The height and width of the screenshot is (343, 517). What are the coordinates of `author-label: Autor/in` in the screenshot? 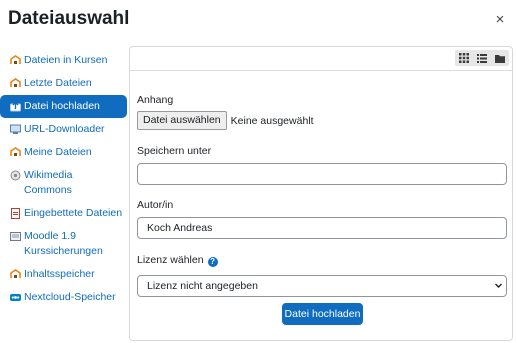 It's located at (155, 205).